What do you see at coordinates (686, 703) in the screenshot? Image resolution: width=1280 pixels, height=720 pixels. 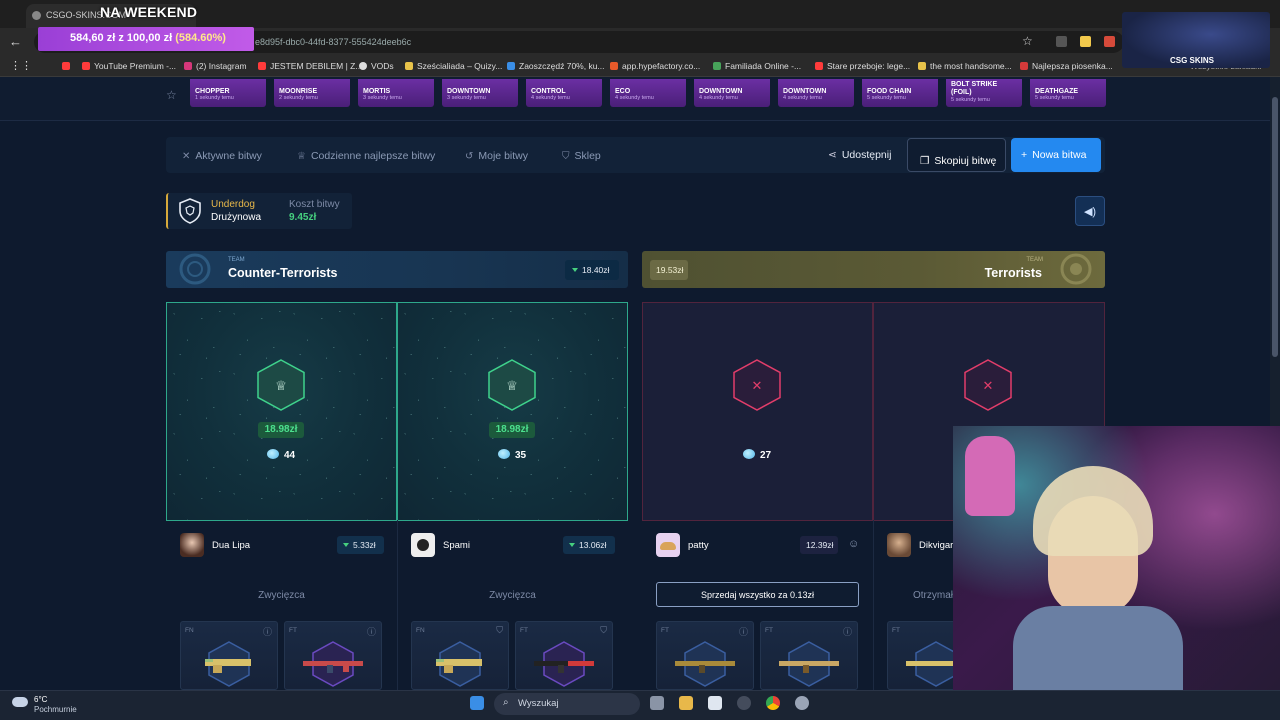 I see `file-explorer-icon` at bounding box center [686, 703].